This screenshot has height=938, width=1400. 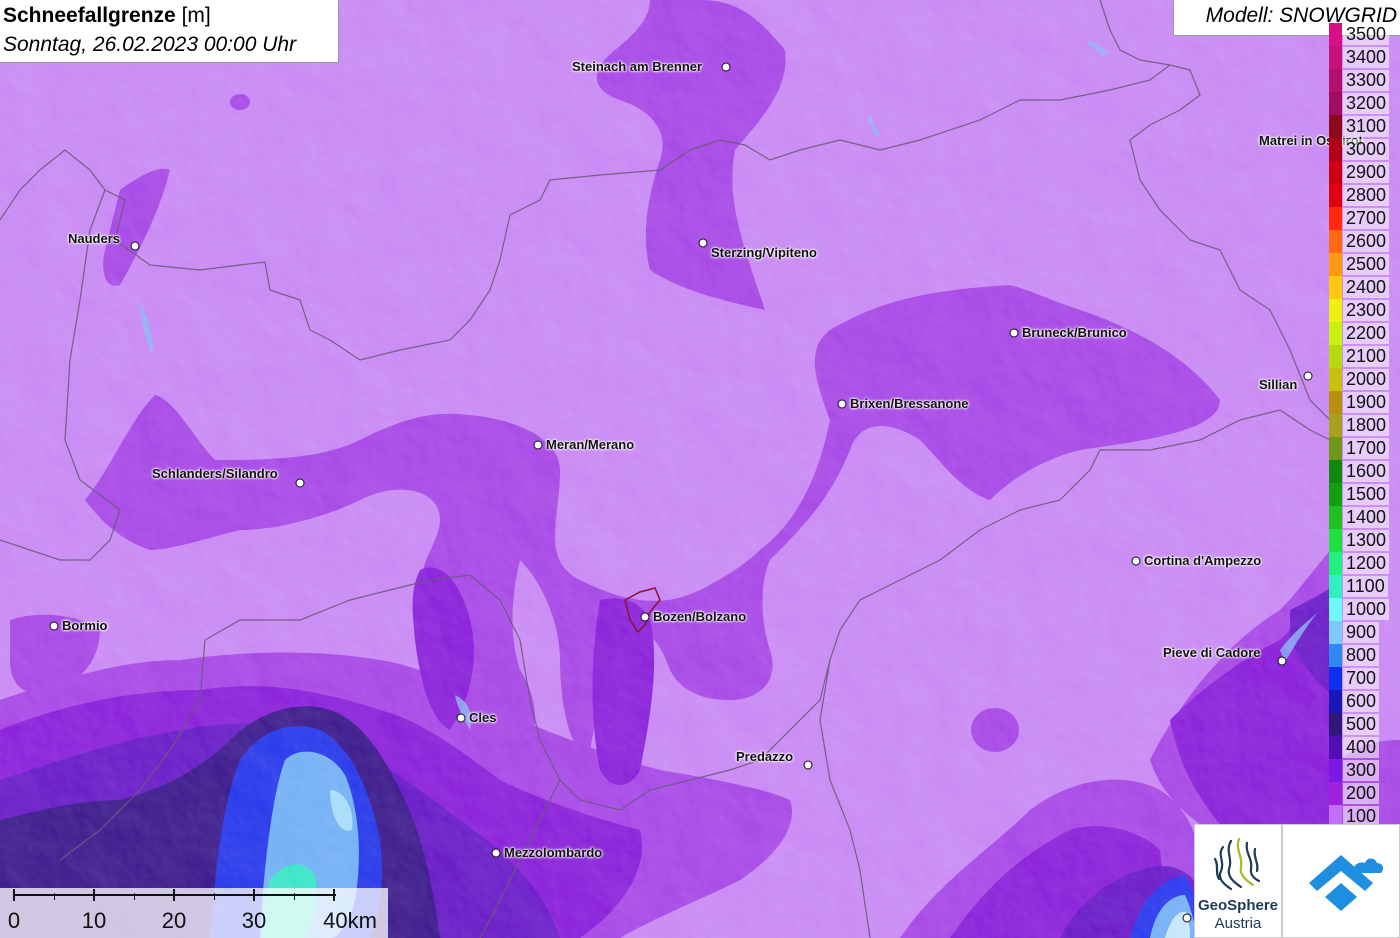 I want to click on legend-row: 2900, so click(x=1364, y=172).